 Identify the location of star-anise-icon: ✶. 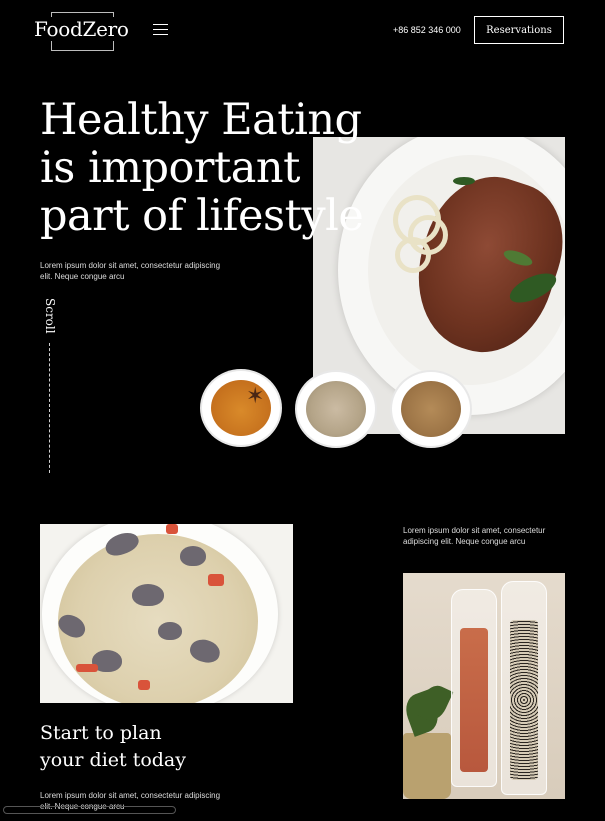
(255, 395).